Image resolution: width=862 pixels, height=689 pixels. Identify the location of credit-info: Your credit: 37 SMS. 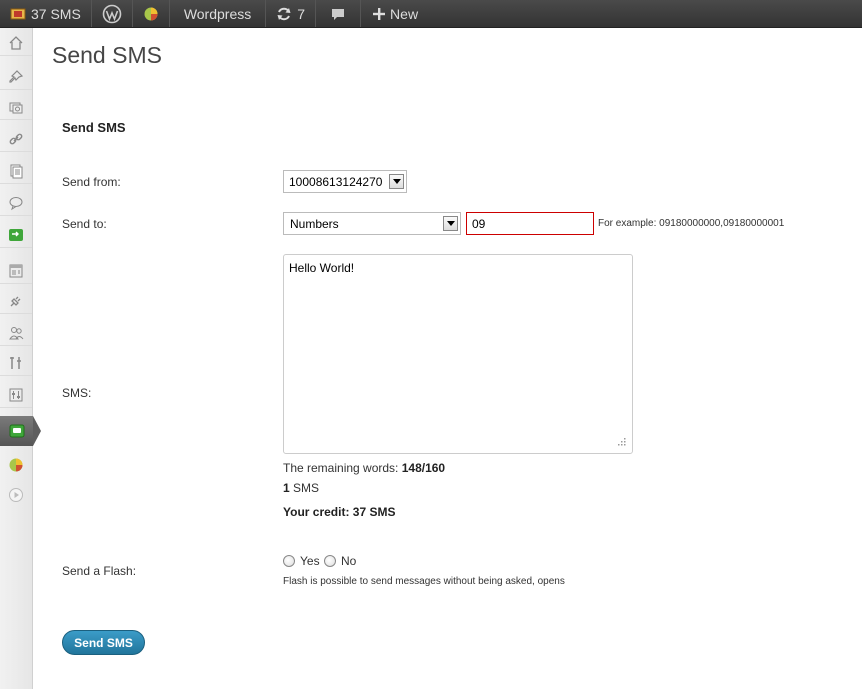
(339, 512).